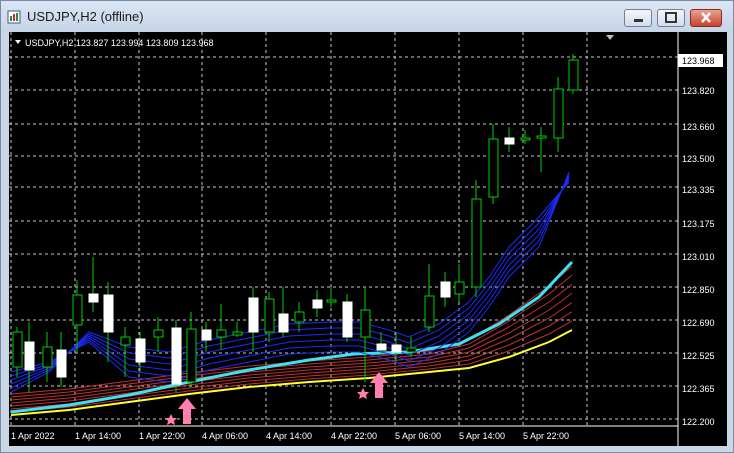 The width and height of the screenshot is (734, 453). I want to click on minimize-icon, so click(638, 20).